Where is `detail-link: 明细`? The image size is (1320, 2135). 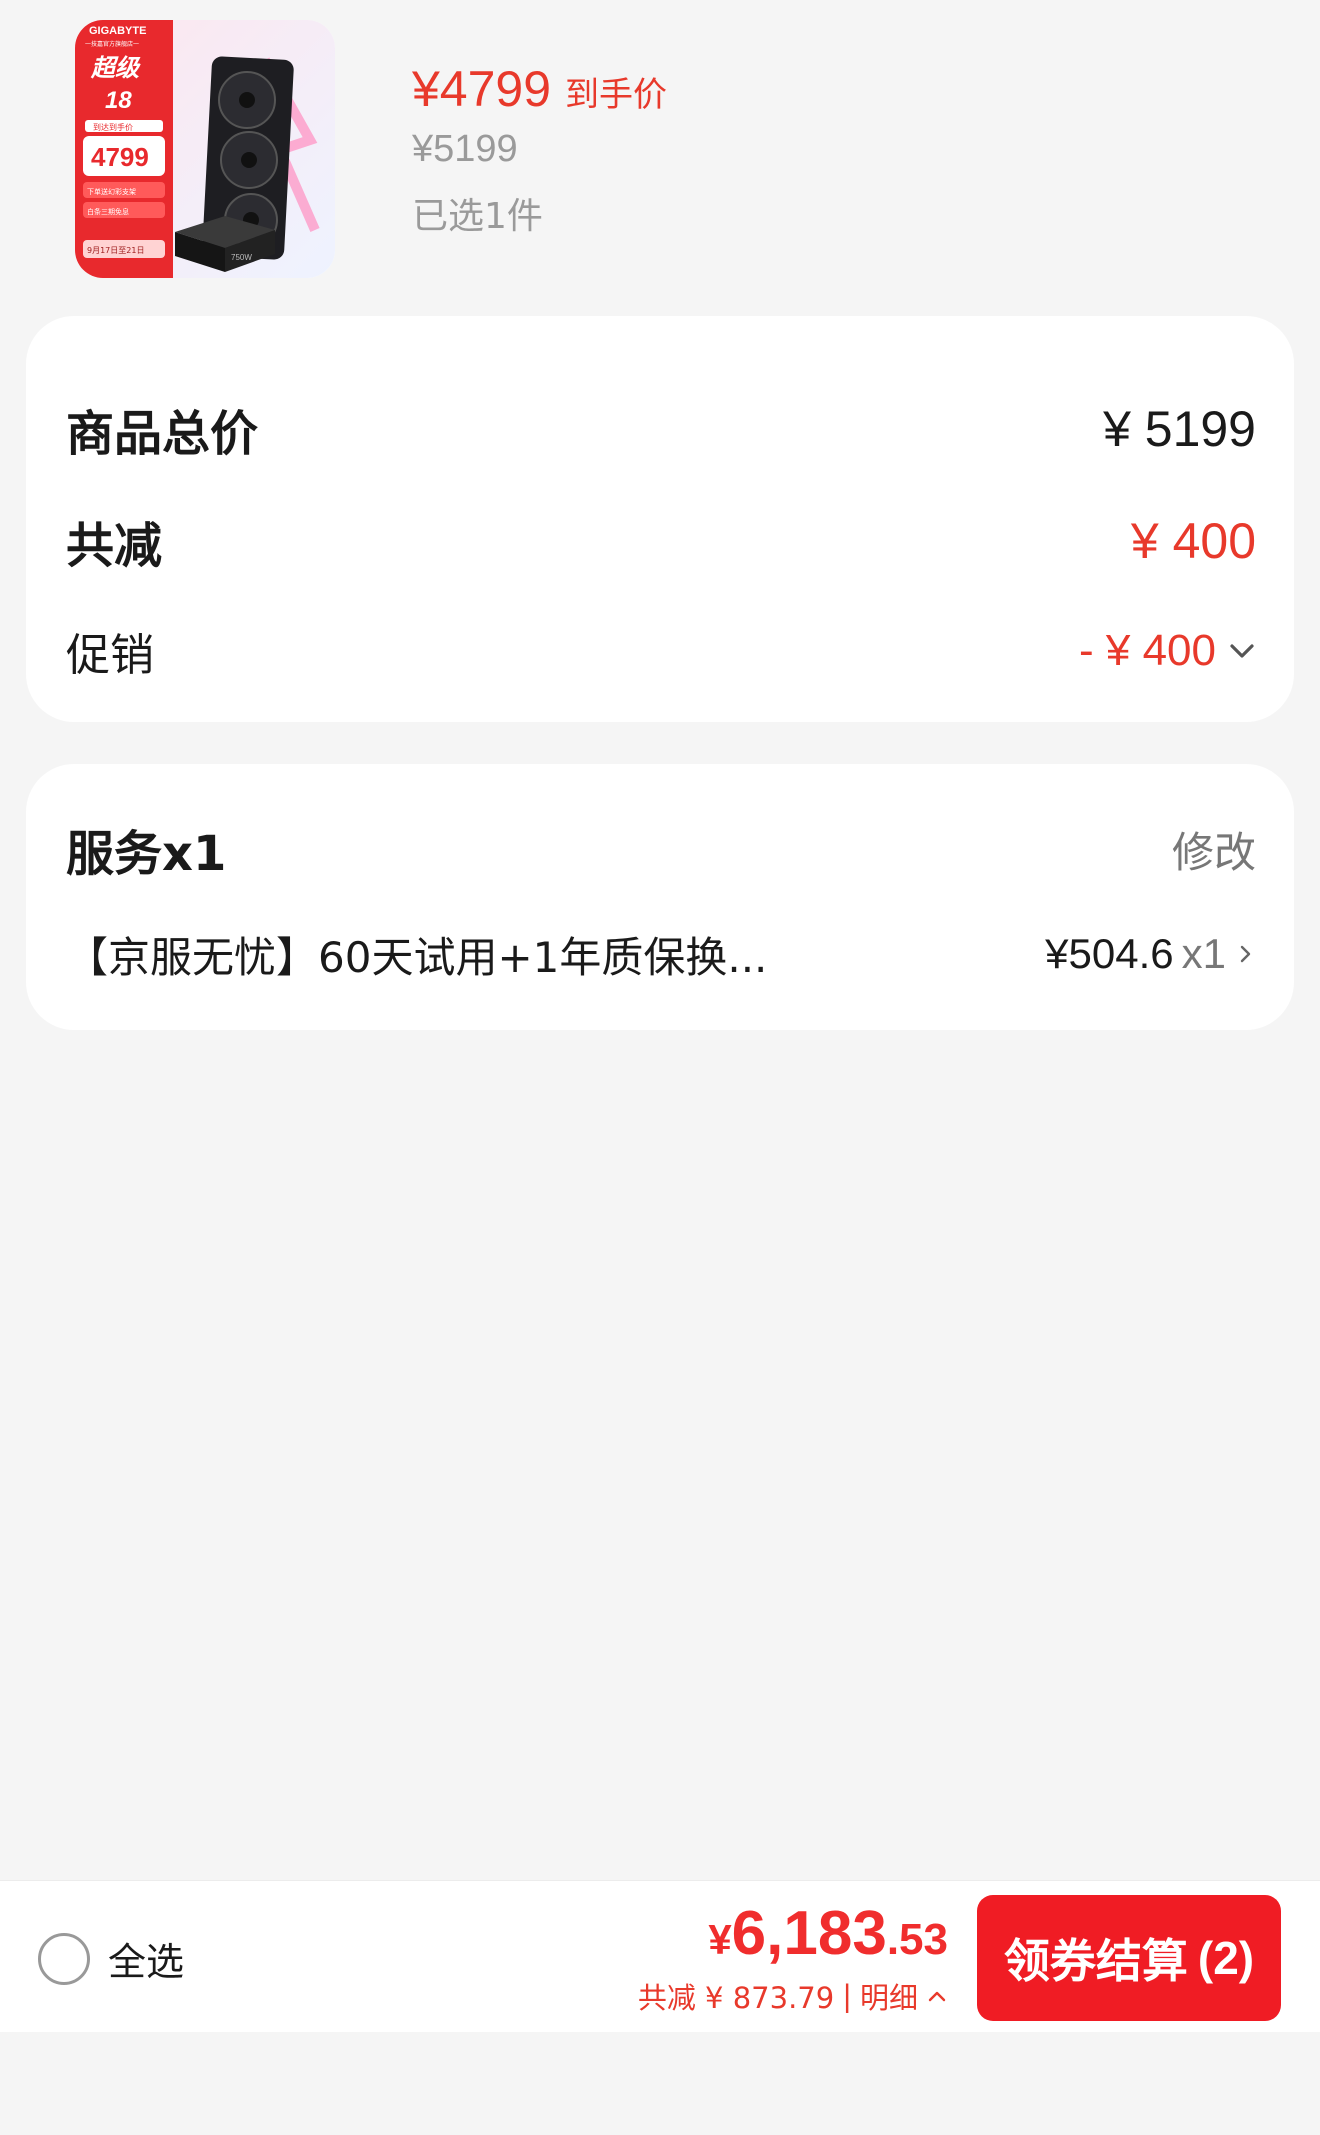 detail-link: 明细 is located at coordinates (889, 1996).